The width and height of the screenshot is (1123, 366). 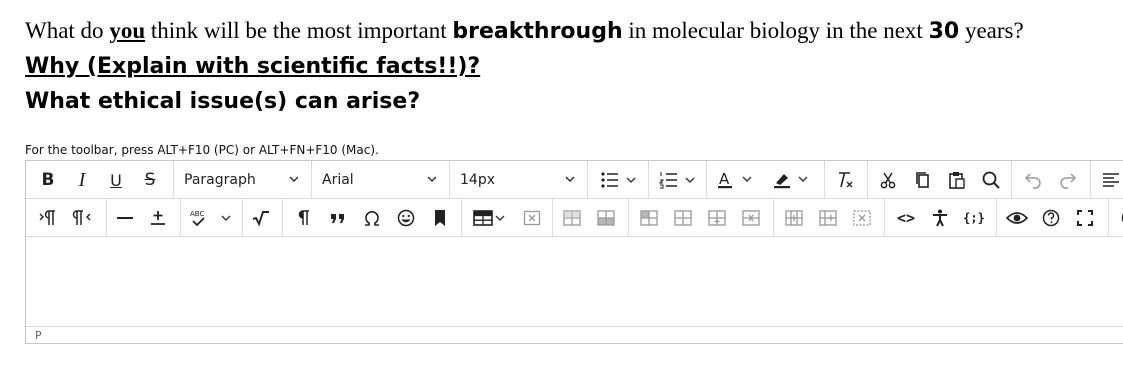 I want to click on chevron-down-icon, so click(x=294, y=179).